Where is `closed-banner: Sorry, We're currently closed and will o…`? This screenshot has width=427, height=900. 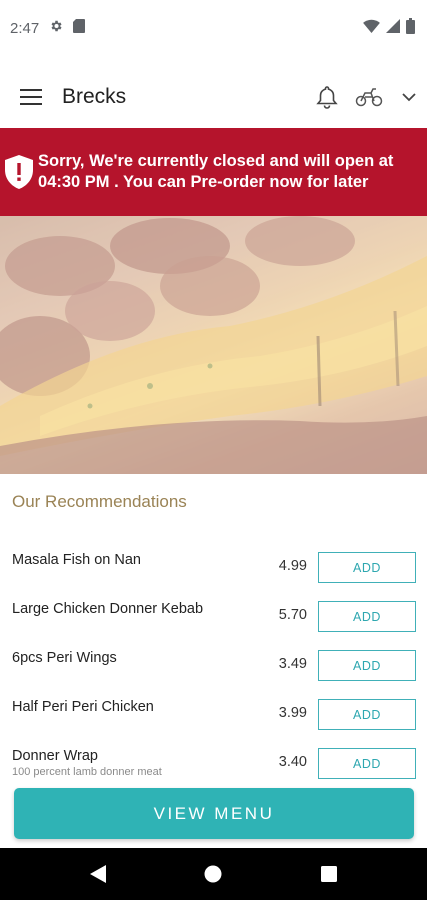 closed-banner: Sorry, We're currently closed and will o… is located at coordinates (213, 172).